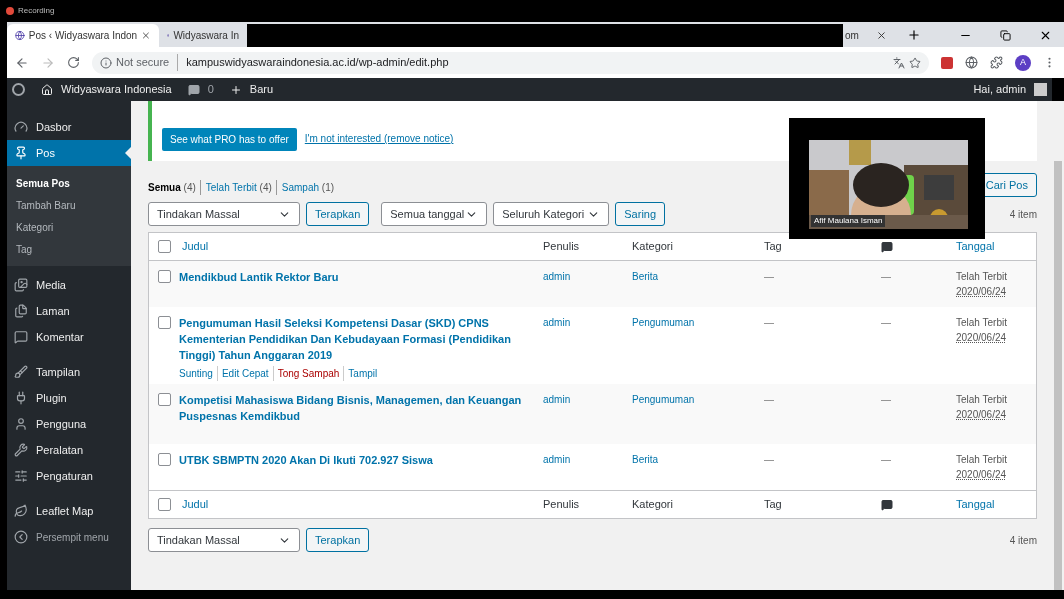 The height and width of the screenshot is (599, 1064). What do you see at coordinates (899, 62) in the screenshot?
I see `translate-icon` at bounding box center [899, 62].